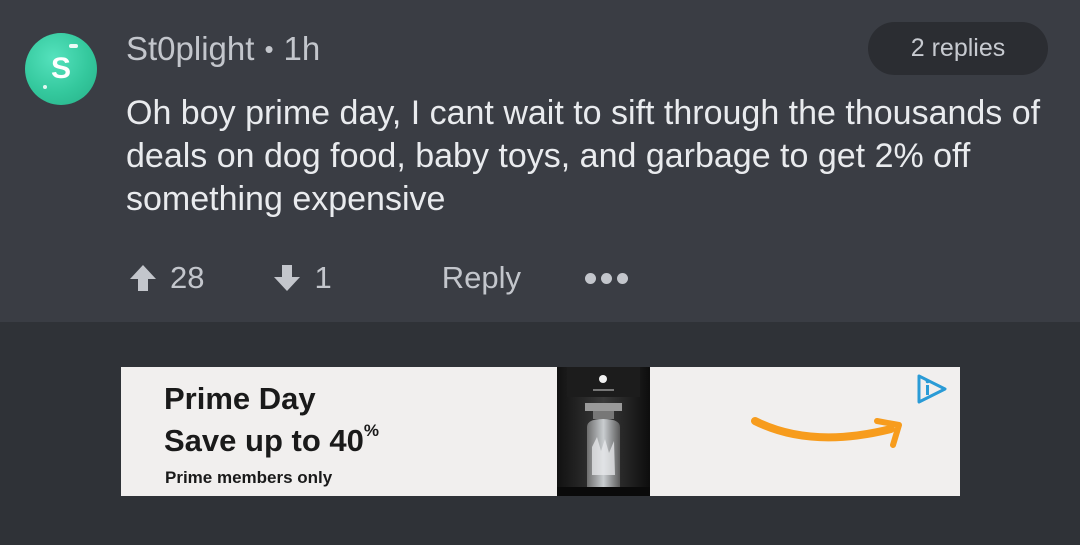  I want to click on avatar: S, so click(61, 69).